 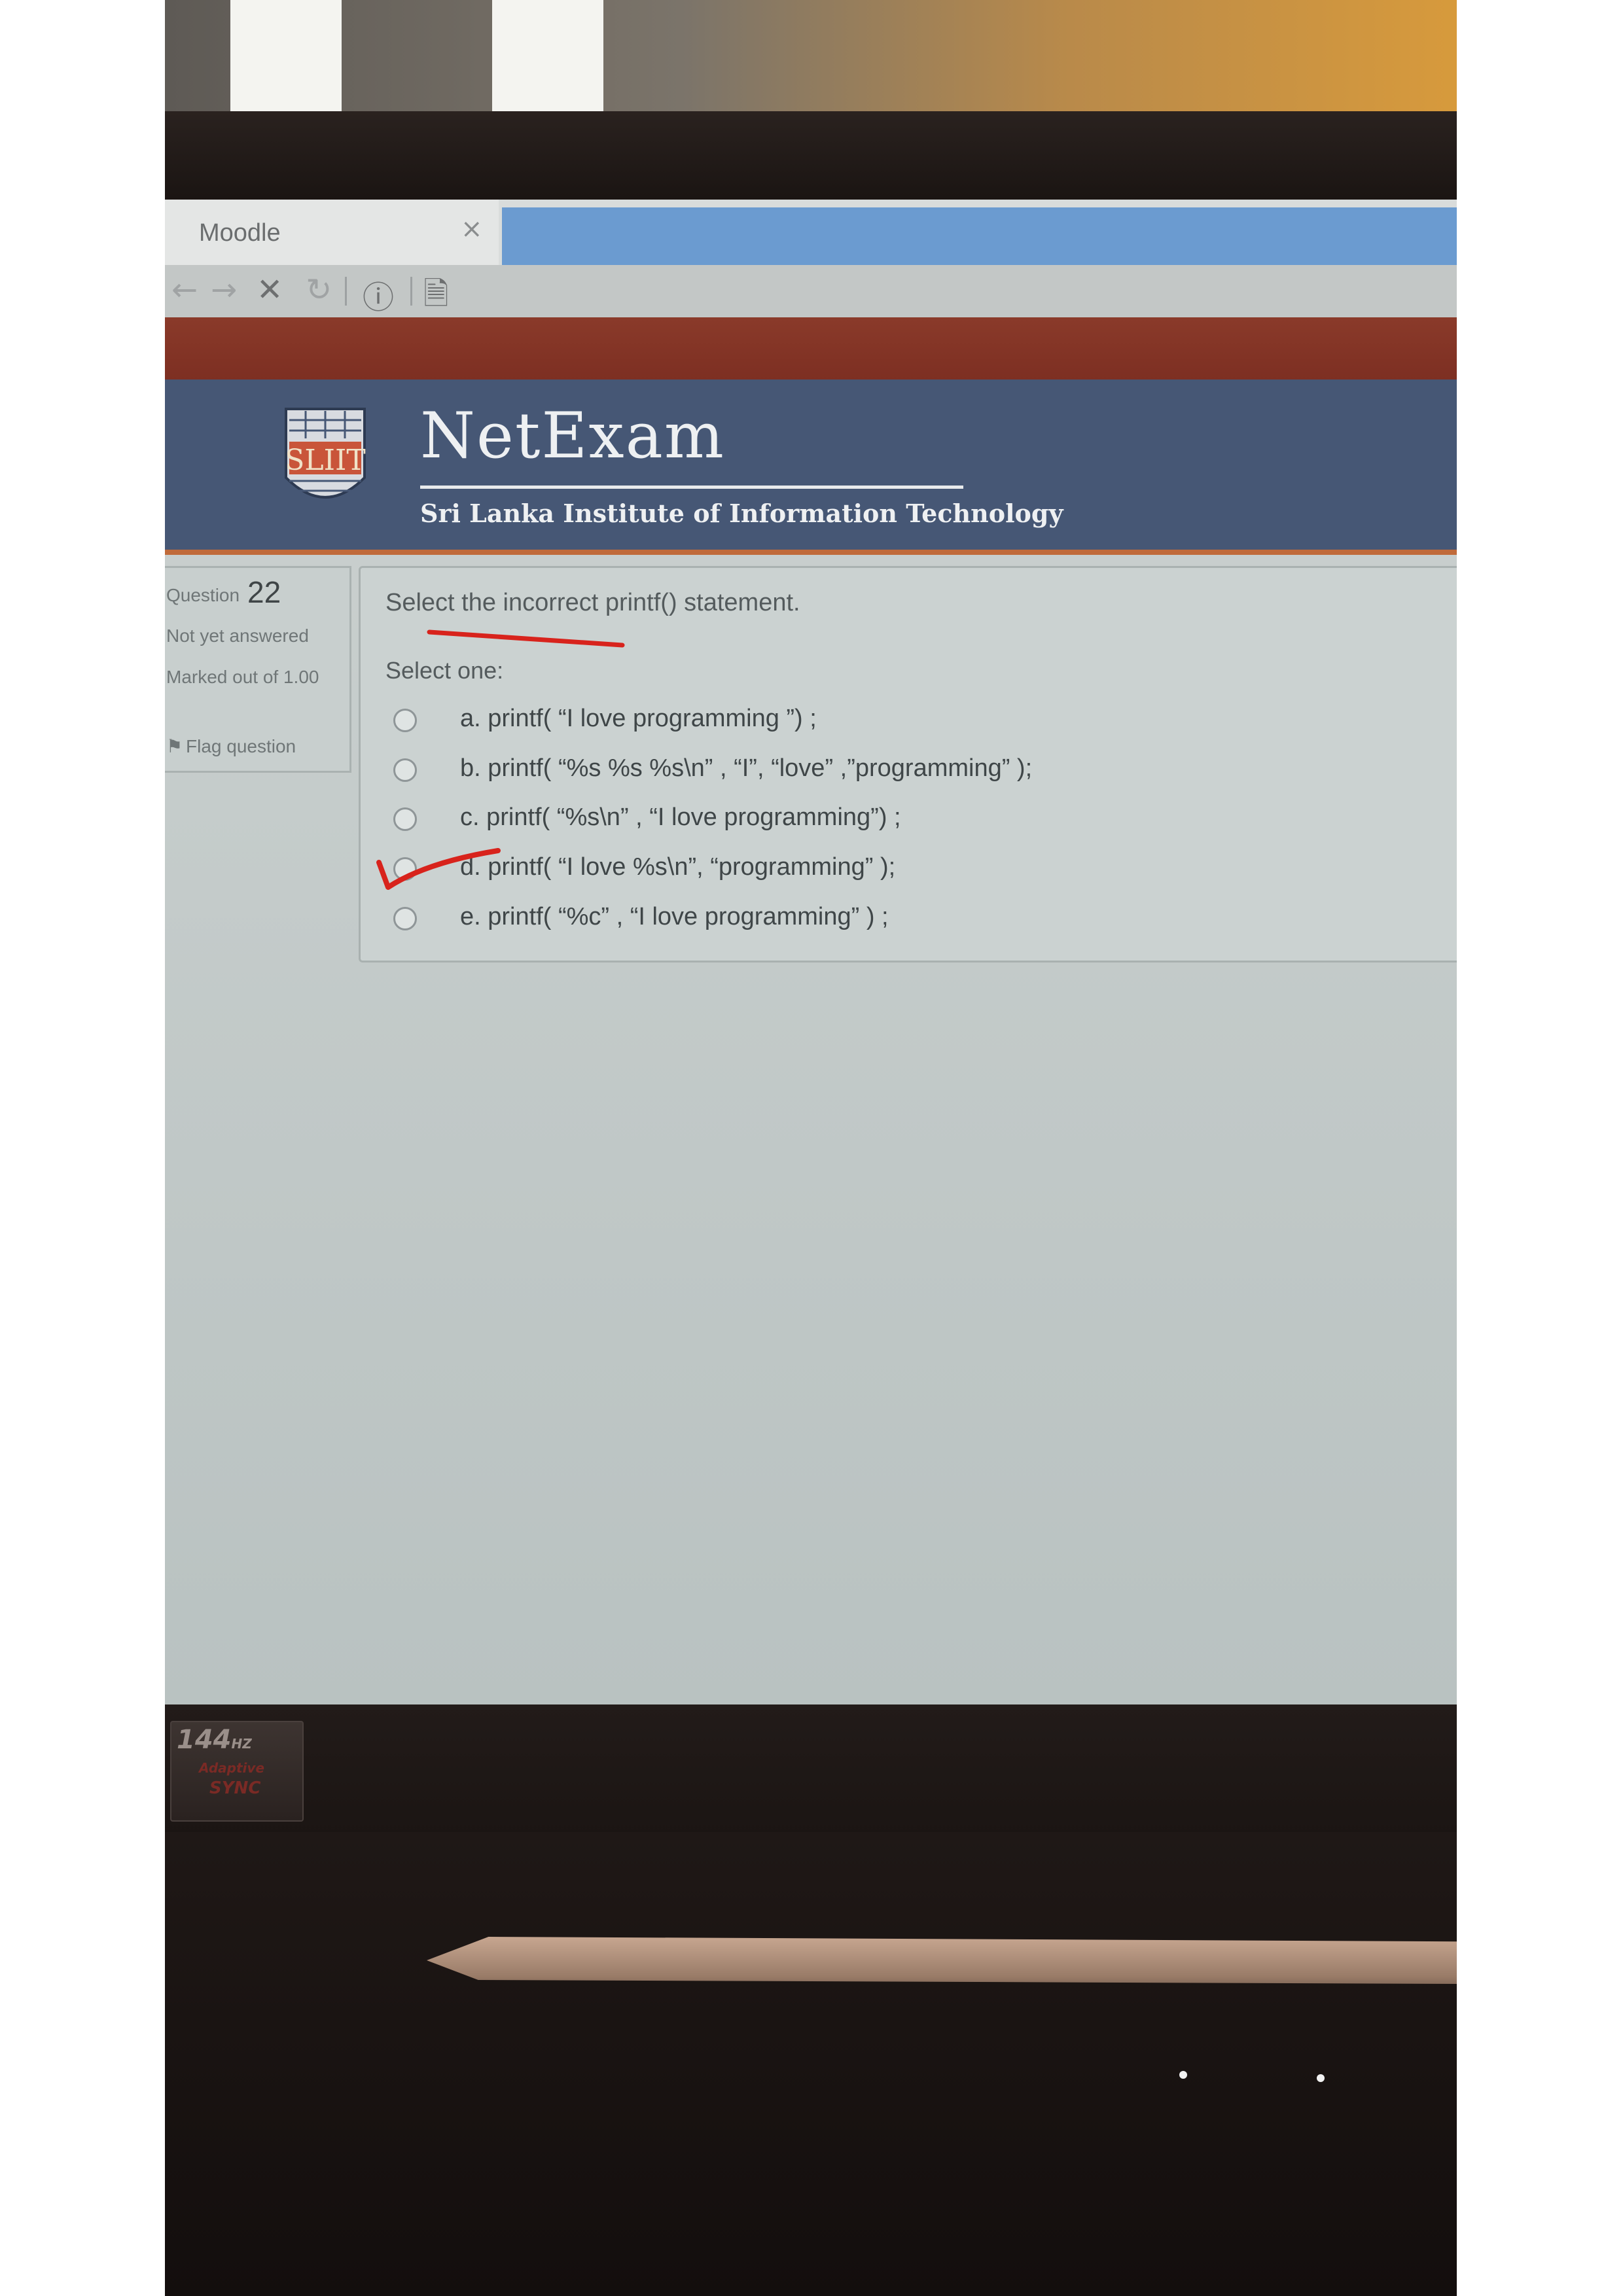 I want to click on flag-question-label: Flag question, so click(x=241, y=746).